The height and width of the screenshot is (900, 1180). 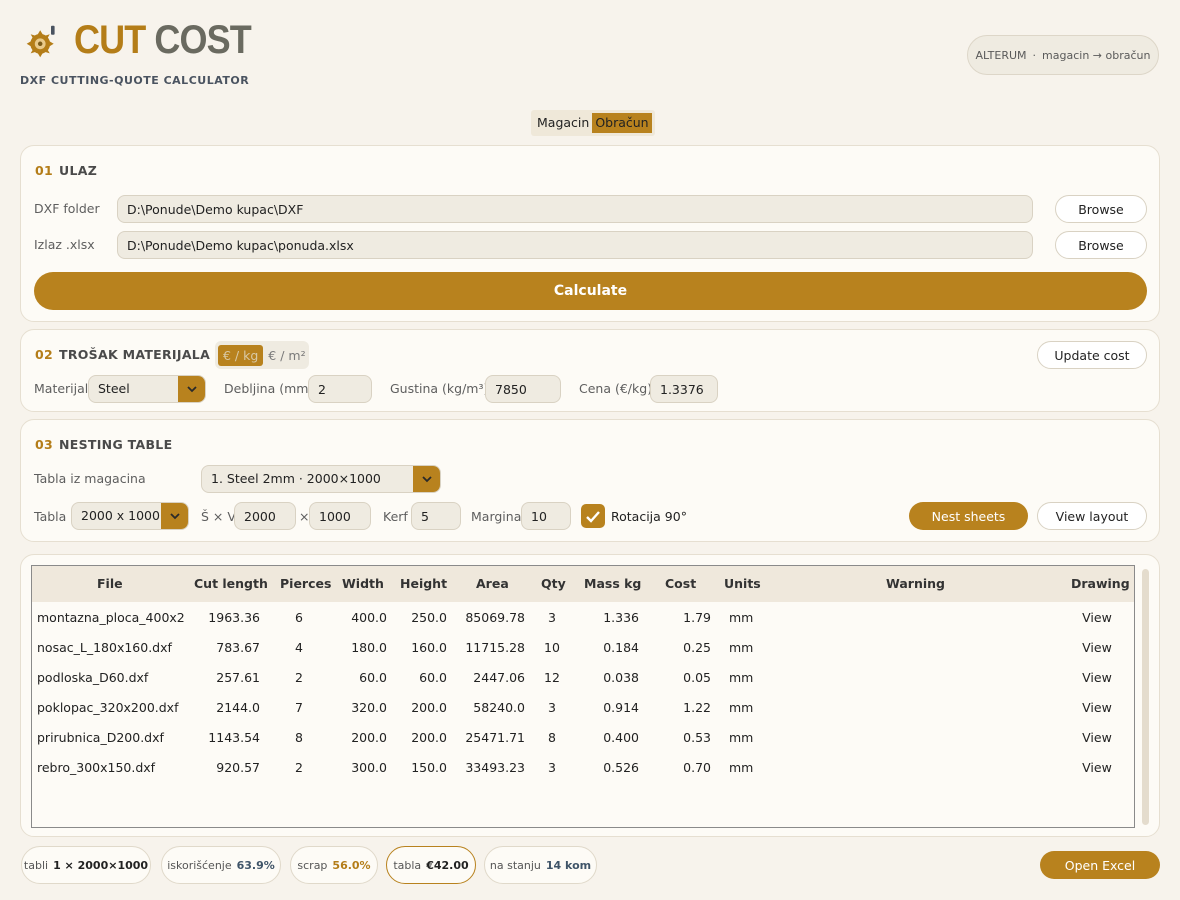 I want to click on cell-width: 60.0, so click(x=373, y=677).